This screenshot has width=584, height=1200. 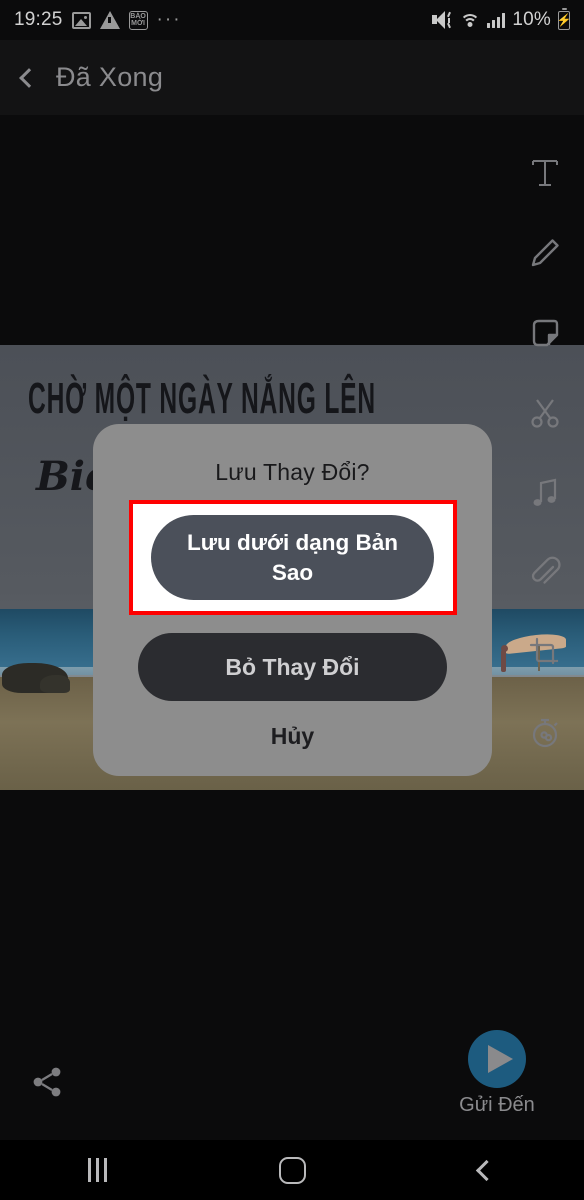 I want to click on nav-home-button, so click(x=292, y=1170).